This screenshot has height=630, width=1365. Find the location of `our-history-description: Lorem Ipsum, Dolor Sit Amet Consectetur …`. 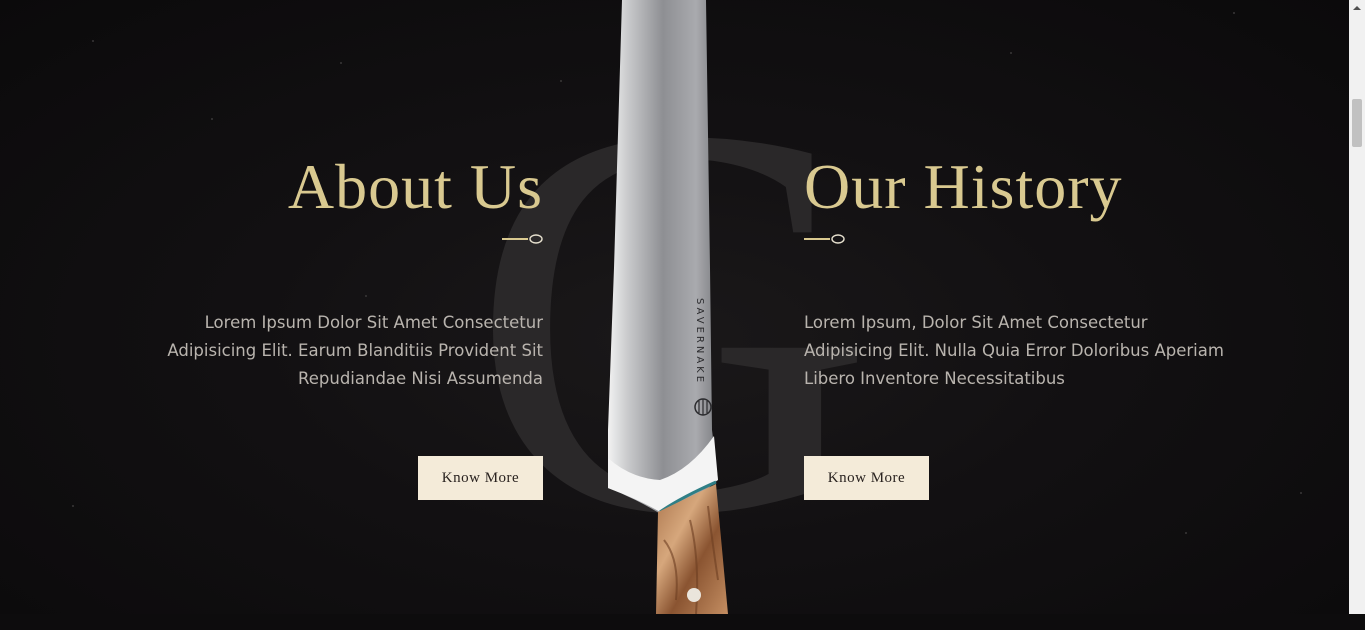

our-history-description: Lorem Ipsum, Dolor Sit Amet Consectetur … is located at coordinates (1014, 350).